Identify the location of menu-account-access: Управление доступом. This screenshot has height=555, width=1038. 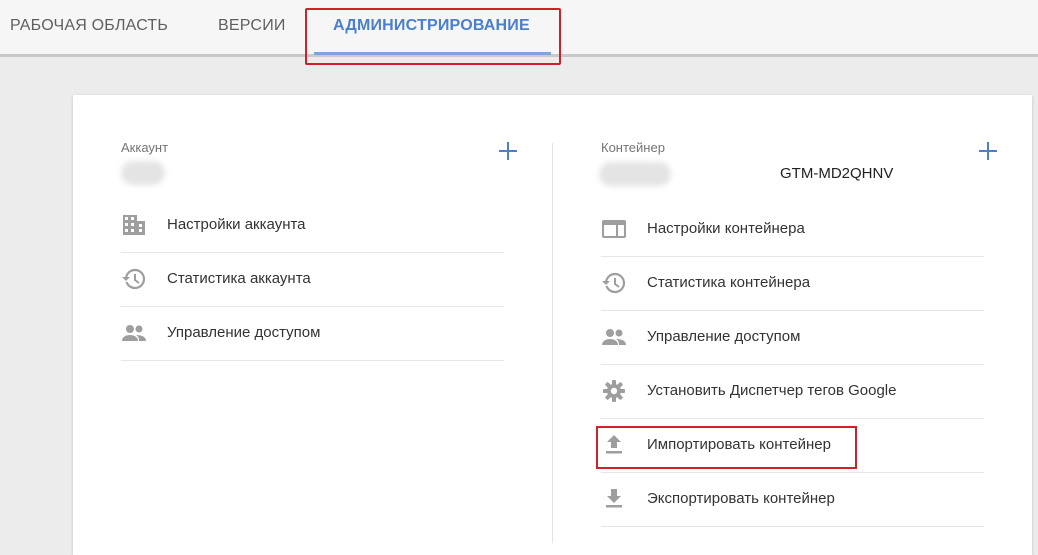
(312, 334).